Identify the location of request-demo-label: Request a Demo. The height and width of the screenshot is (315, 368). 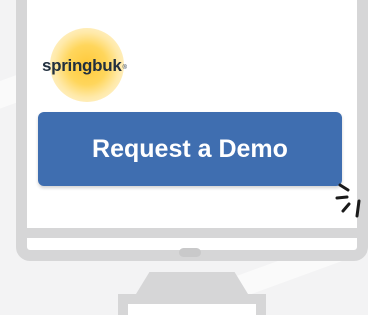
(190, 148).